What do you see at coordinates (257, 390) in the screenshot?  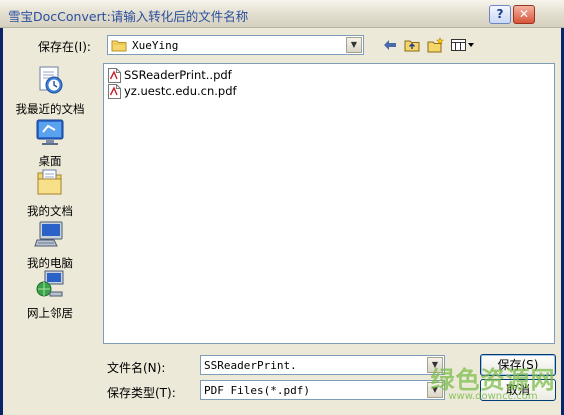 I see `filetype-value: PDF Files(*.pdf)` at bounding box center [257, 390].